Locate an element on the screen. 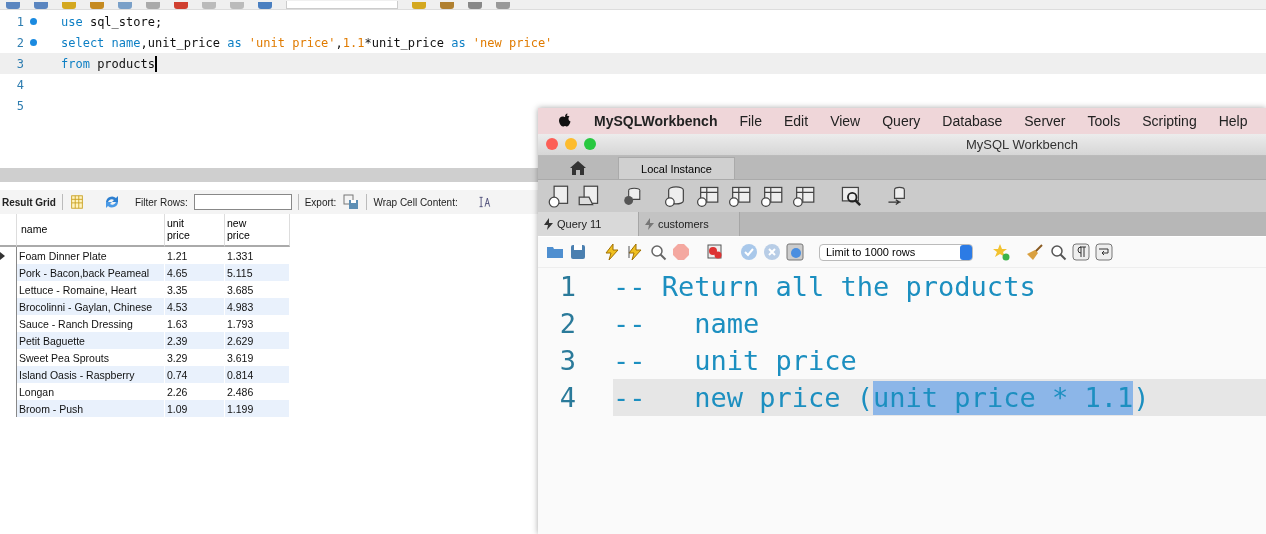 The image size is (1266, 534). table-cell: Island Oasis - Raspberry is located at coordinates (91, 374).